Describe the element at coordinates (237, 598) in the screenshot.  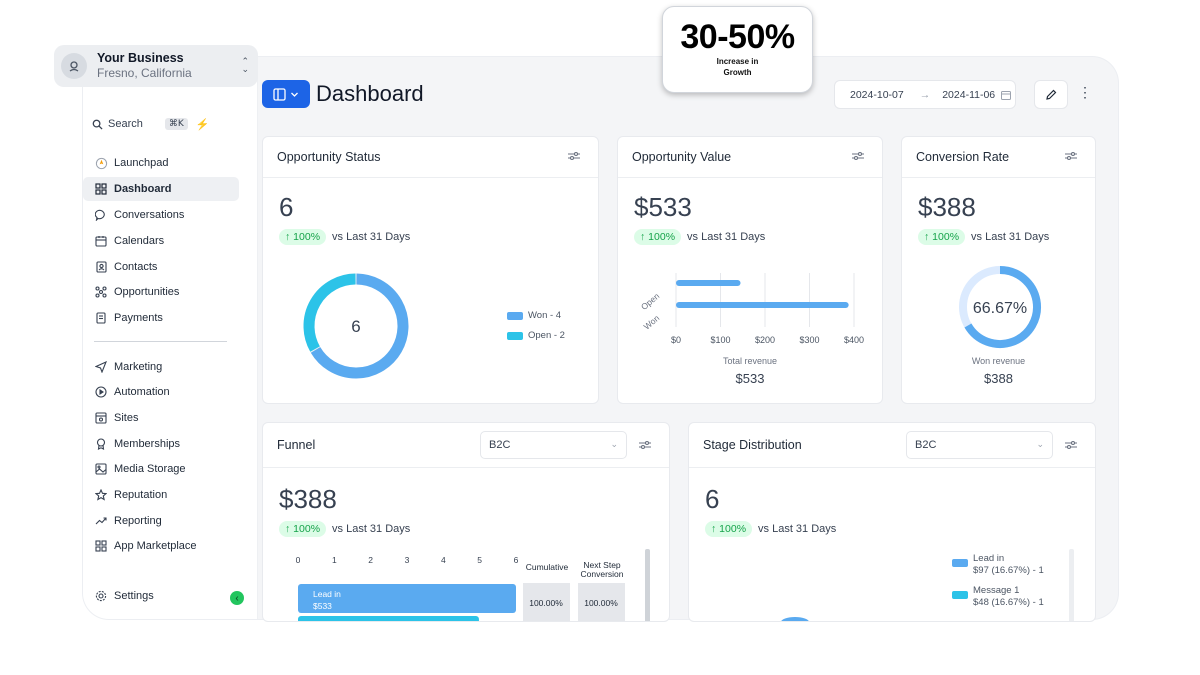
I see `collapse-sidebar-button: ‹` at that location.